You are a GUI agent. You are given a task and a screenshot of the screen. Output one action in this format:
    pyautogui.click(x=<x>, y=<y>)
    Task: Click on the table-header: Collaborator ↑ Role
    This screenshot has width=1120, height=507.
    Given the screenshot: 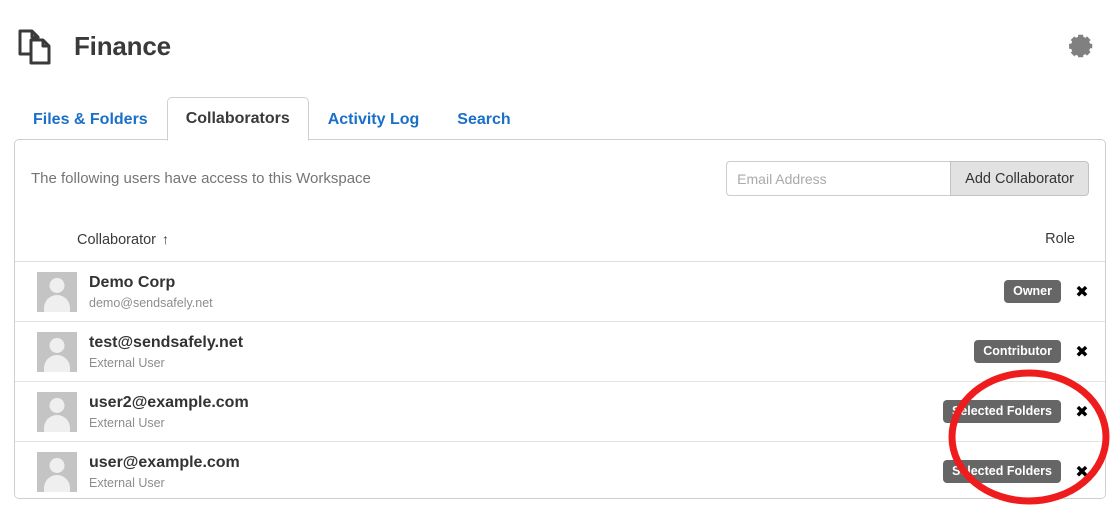 What is the action you would take?
    pyautogui.click(x=560, y=239)
    